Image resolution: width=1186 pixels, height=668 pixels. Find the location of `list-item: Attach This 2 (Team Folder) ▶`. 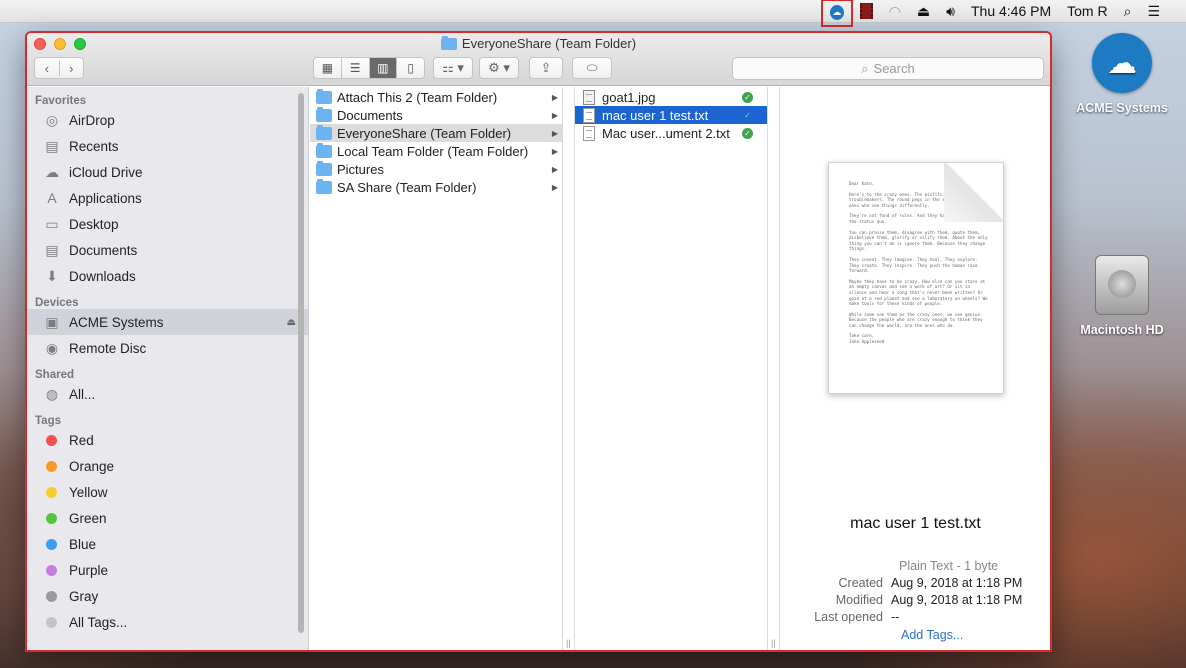

list-item: Attach This 2 (Team Folder) ▶ is located at coordinates (436, 97).